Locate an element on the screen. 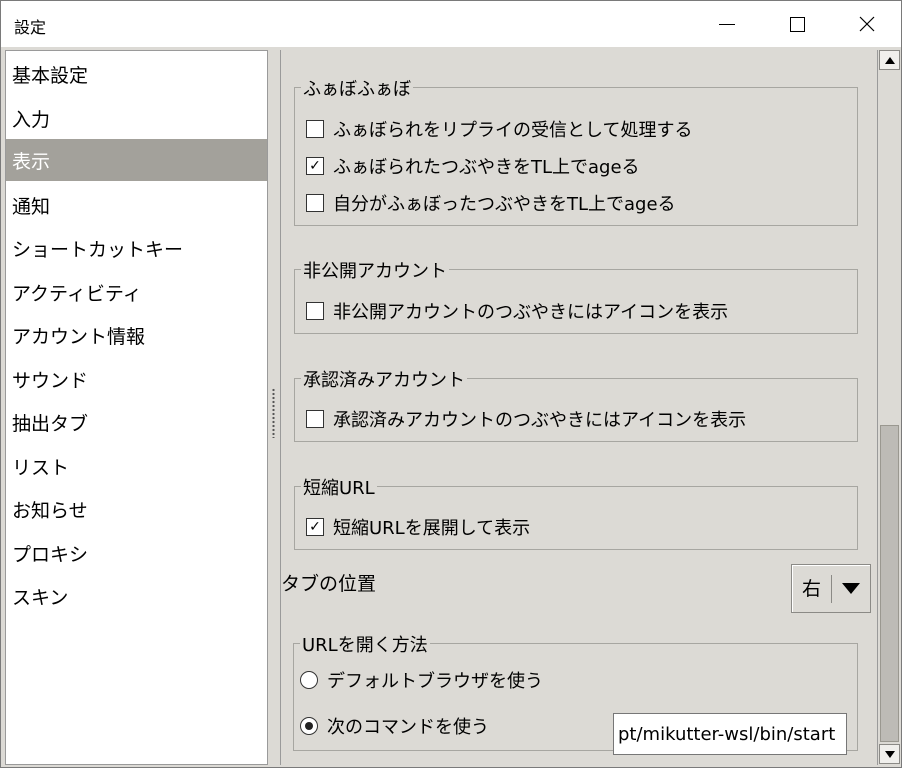 The width and height of the screenshot is (902, 768). group-title: 短縮URL is located at coordinates (339, 487).